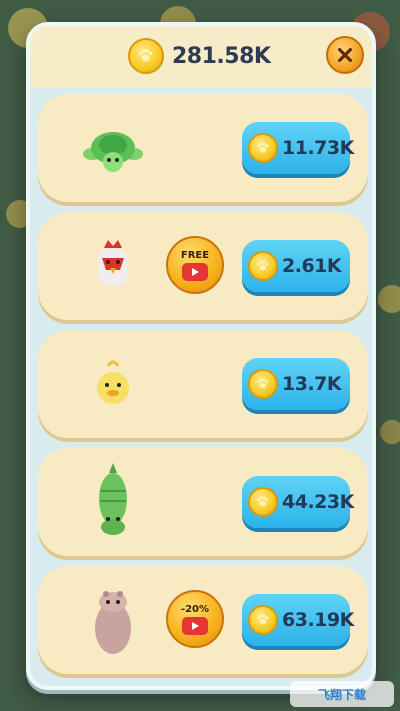 The image size is (400, 711). I want to click on watch-ad-discount-button: -20%, so click(195, 619).